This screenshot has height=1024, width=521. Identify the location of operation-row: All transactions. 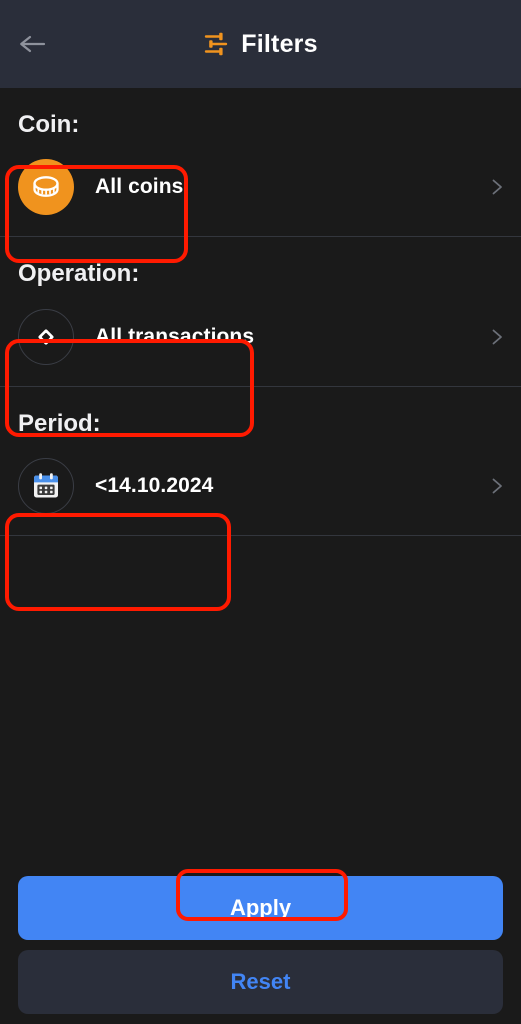
(260, 337).